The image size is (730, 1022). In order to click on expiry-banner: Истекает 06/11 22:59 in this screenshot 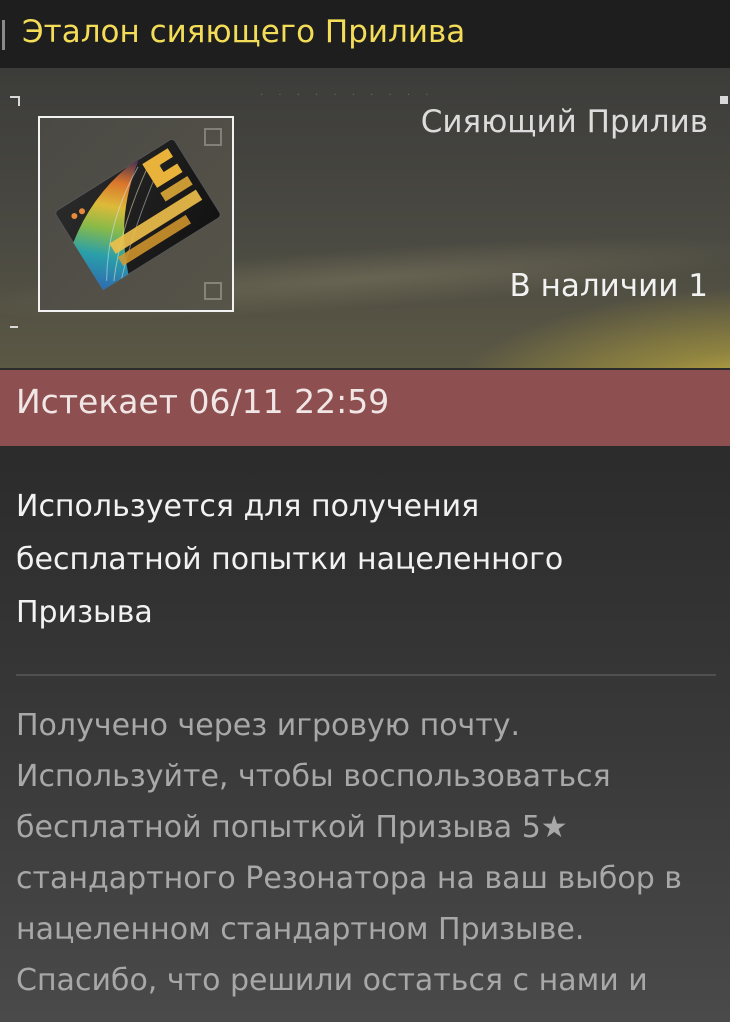, I will do `click(365, 408)`.